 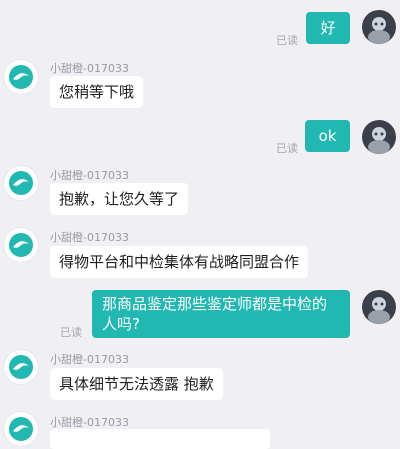 I want to click on message-bubble-incoming, so click(x=160, y=439).